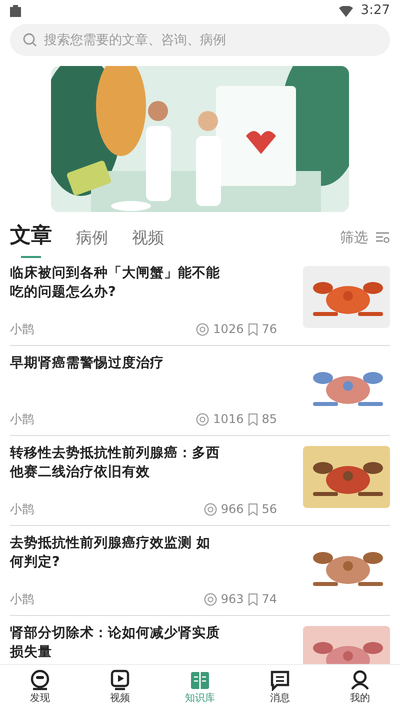 The width and height of the screenshot is (400, 710). I want to click on nav-tab: 发现, so click(40, 687).